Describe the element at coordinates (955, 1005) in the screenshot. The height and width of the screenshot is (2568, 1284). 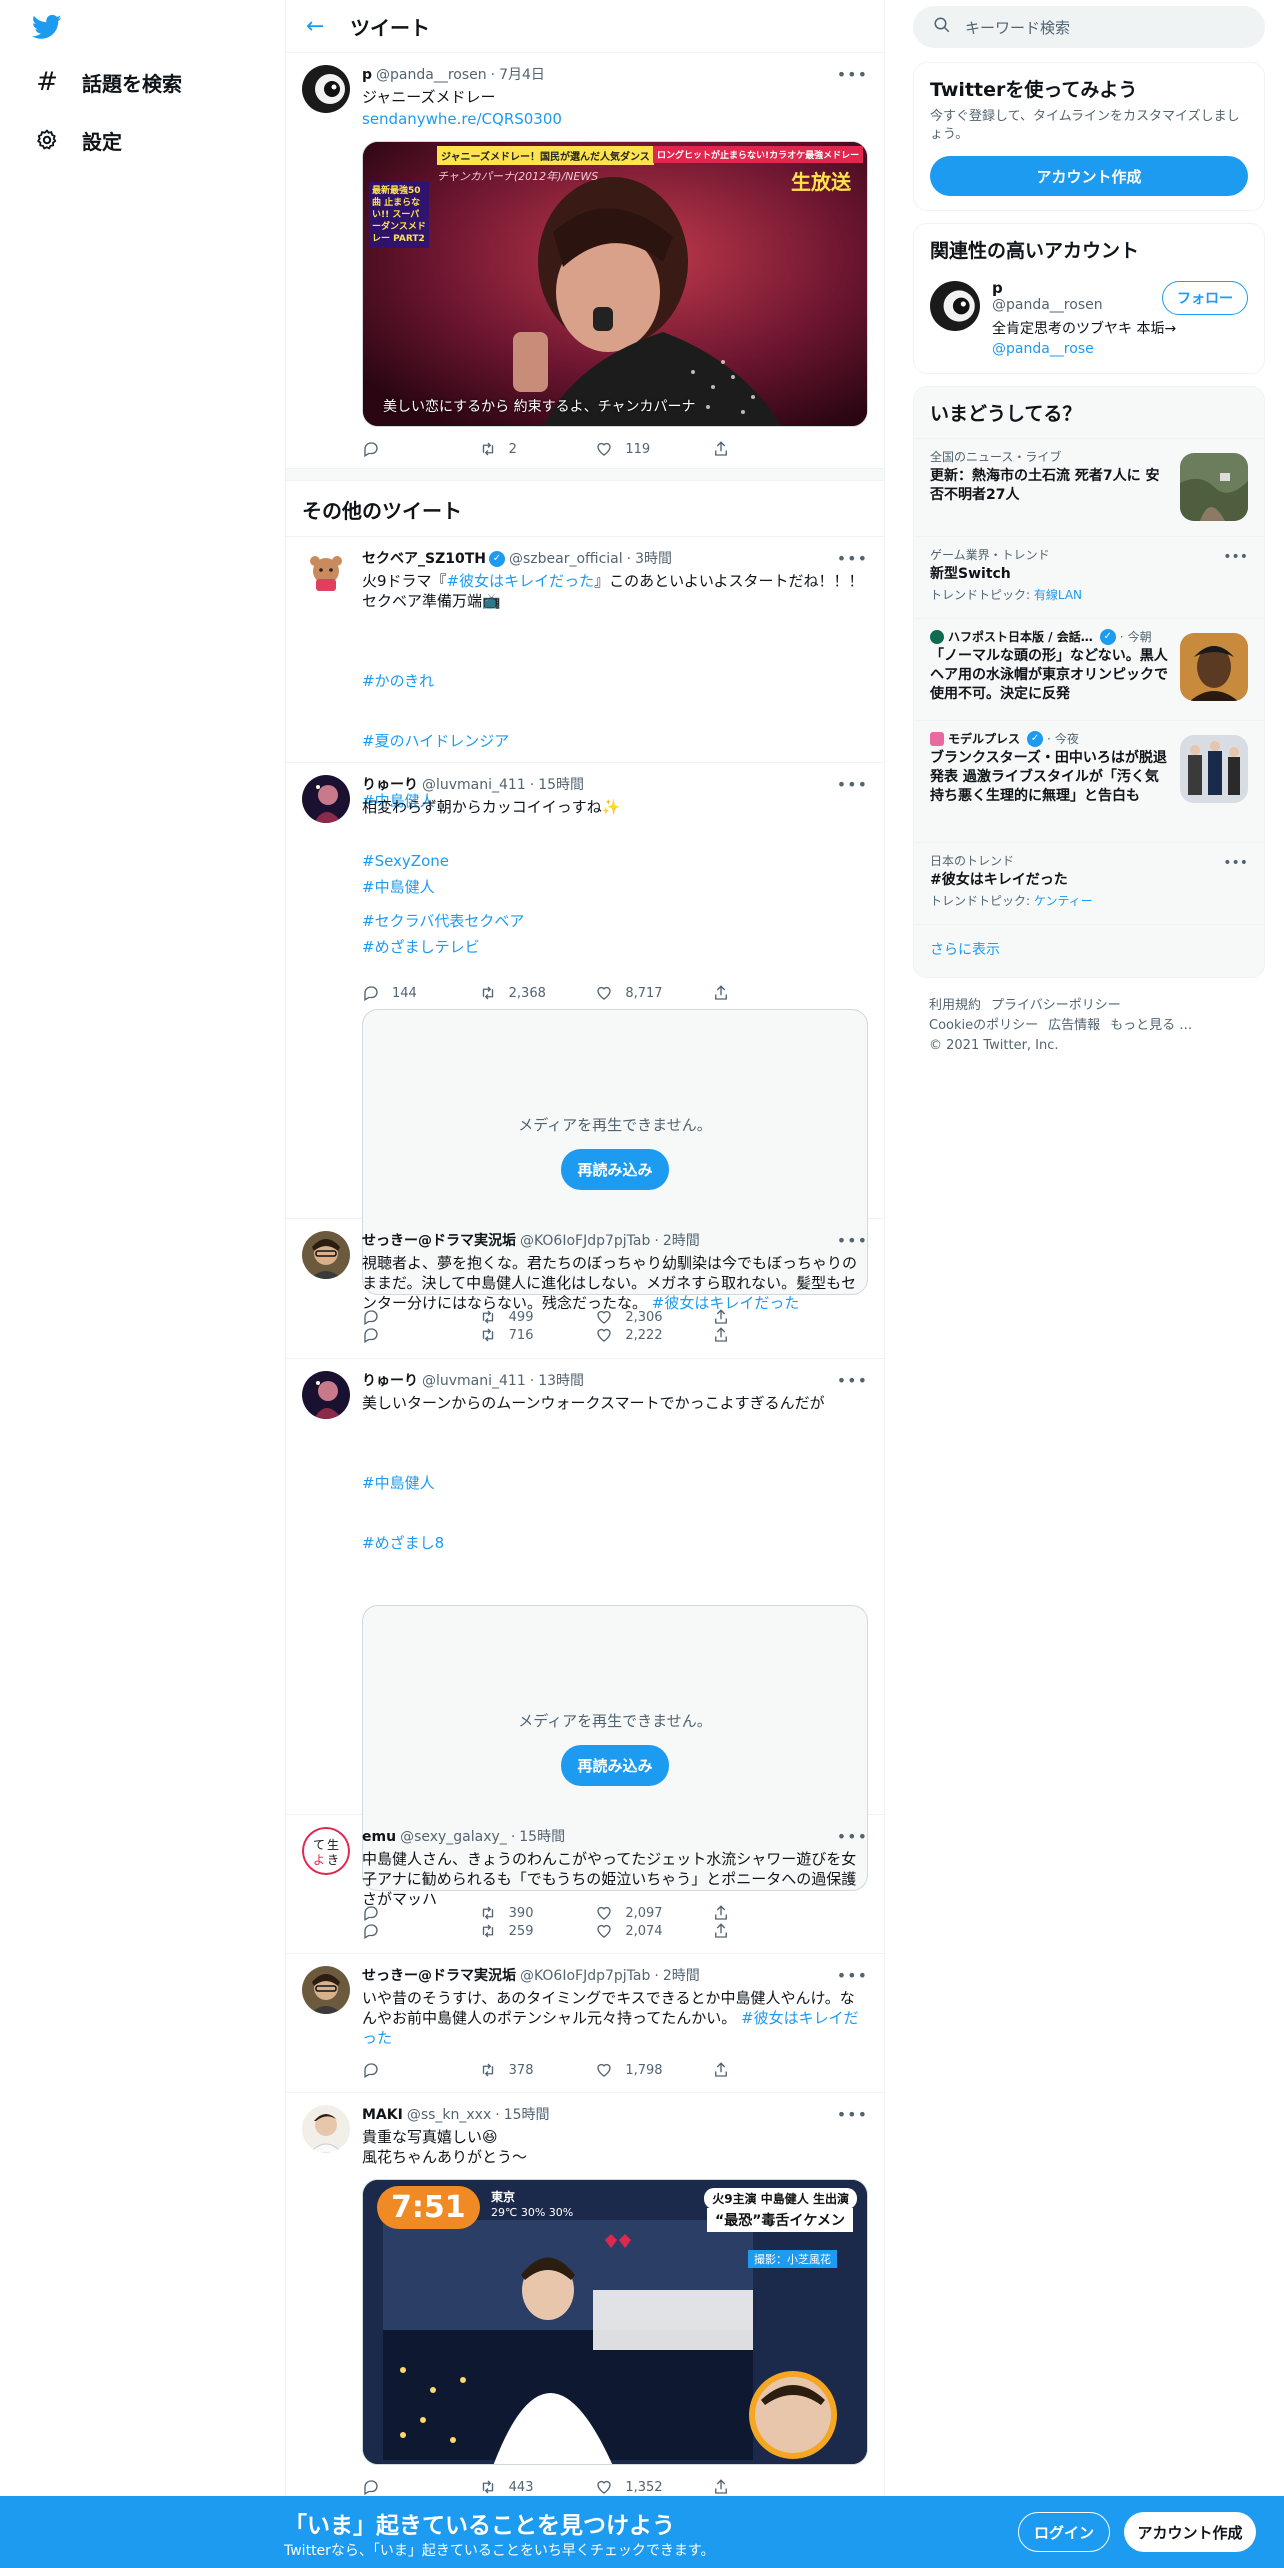
I see `terms-link: 利用規約` at that location.